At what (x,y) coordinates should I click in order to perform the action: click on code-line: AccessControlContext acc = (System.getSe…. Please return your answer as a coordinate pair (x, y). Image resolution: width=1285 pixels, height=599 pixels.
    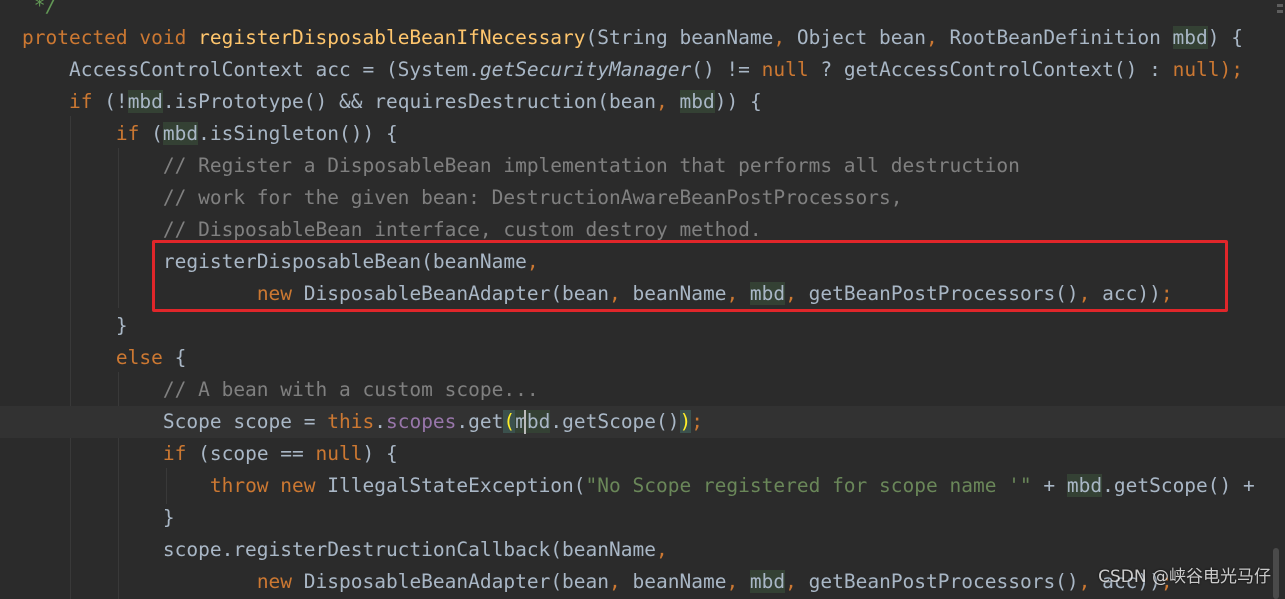
    Looking at the image, I should click on (621, 70).